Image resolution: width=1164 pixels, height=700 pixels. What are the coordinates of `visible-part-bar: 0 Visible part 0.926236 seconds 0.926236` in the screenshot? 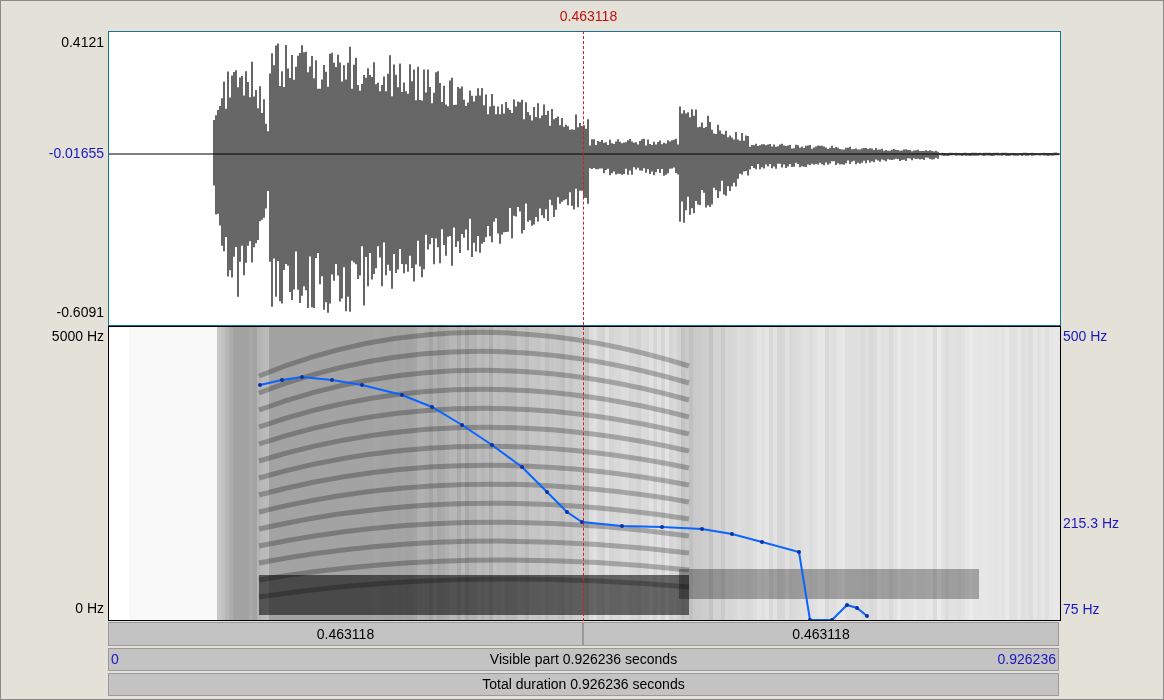 It's located at (583, 659).